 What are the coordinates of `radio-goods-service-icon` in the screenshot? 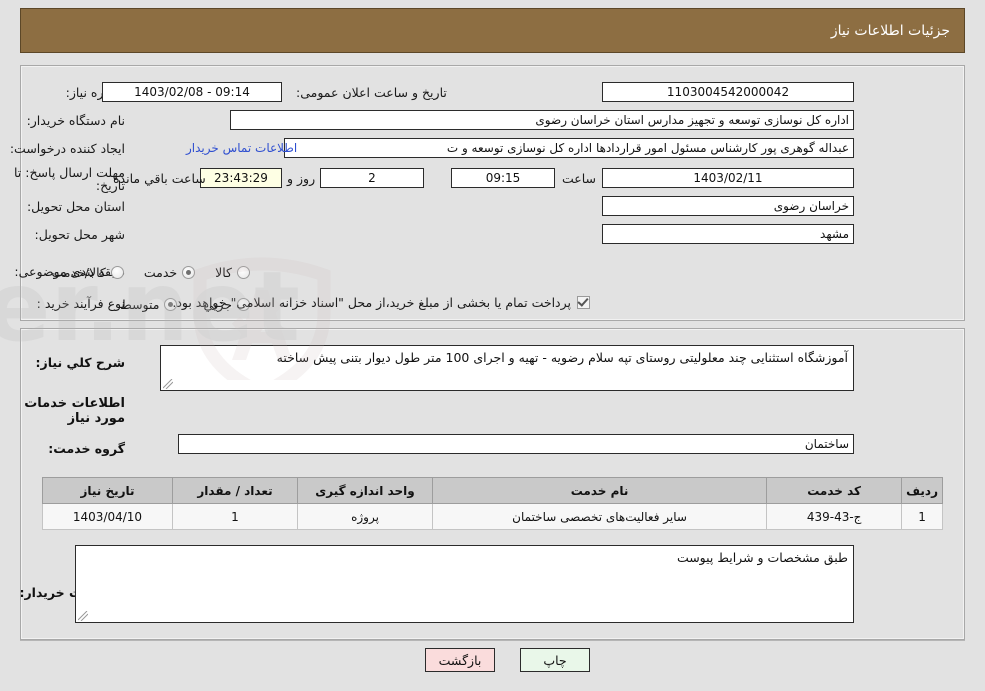 It's located at (117, 272).